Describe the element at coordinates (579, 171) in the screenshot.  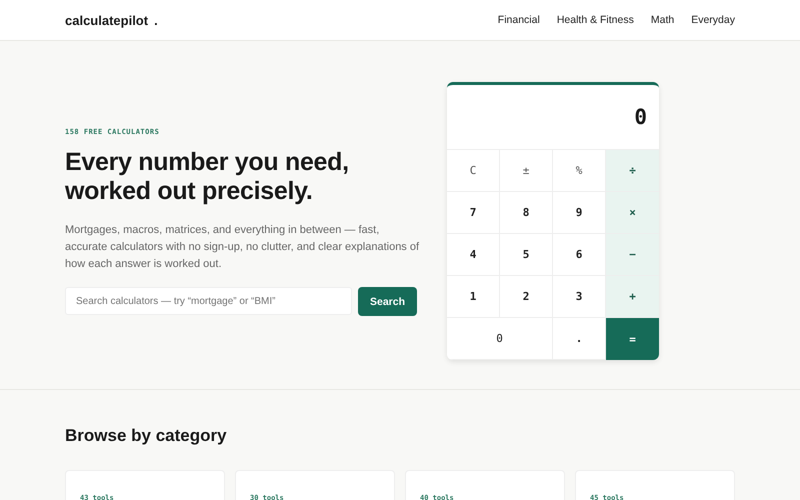
I see `calculator-key: %` at that location.